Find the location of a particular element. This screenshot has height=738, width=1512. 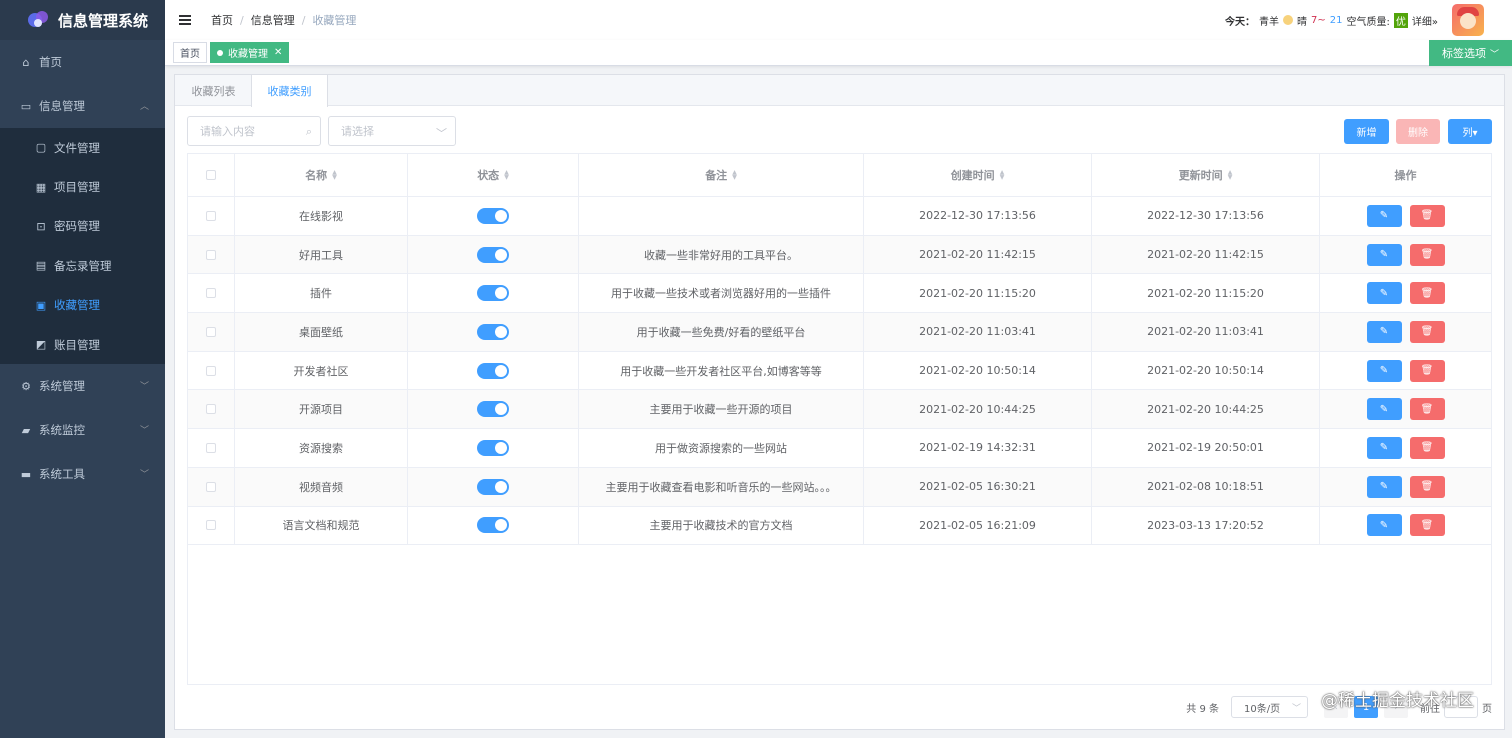

header-label: 更新时间 is located at coordinates (1200, 175).